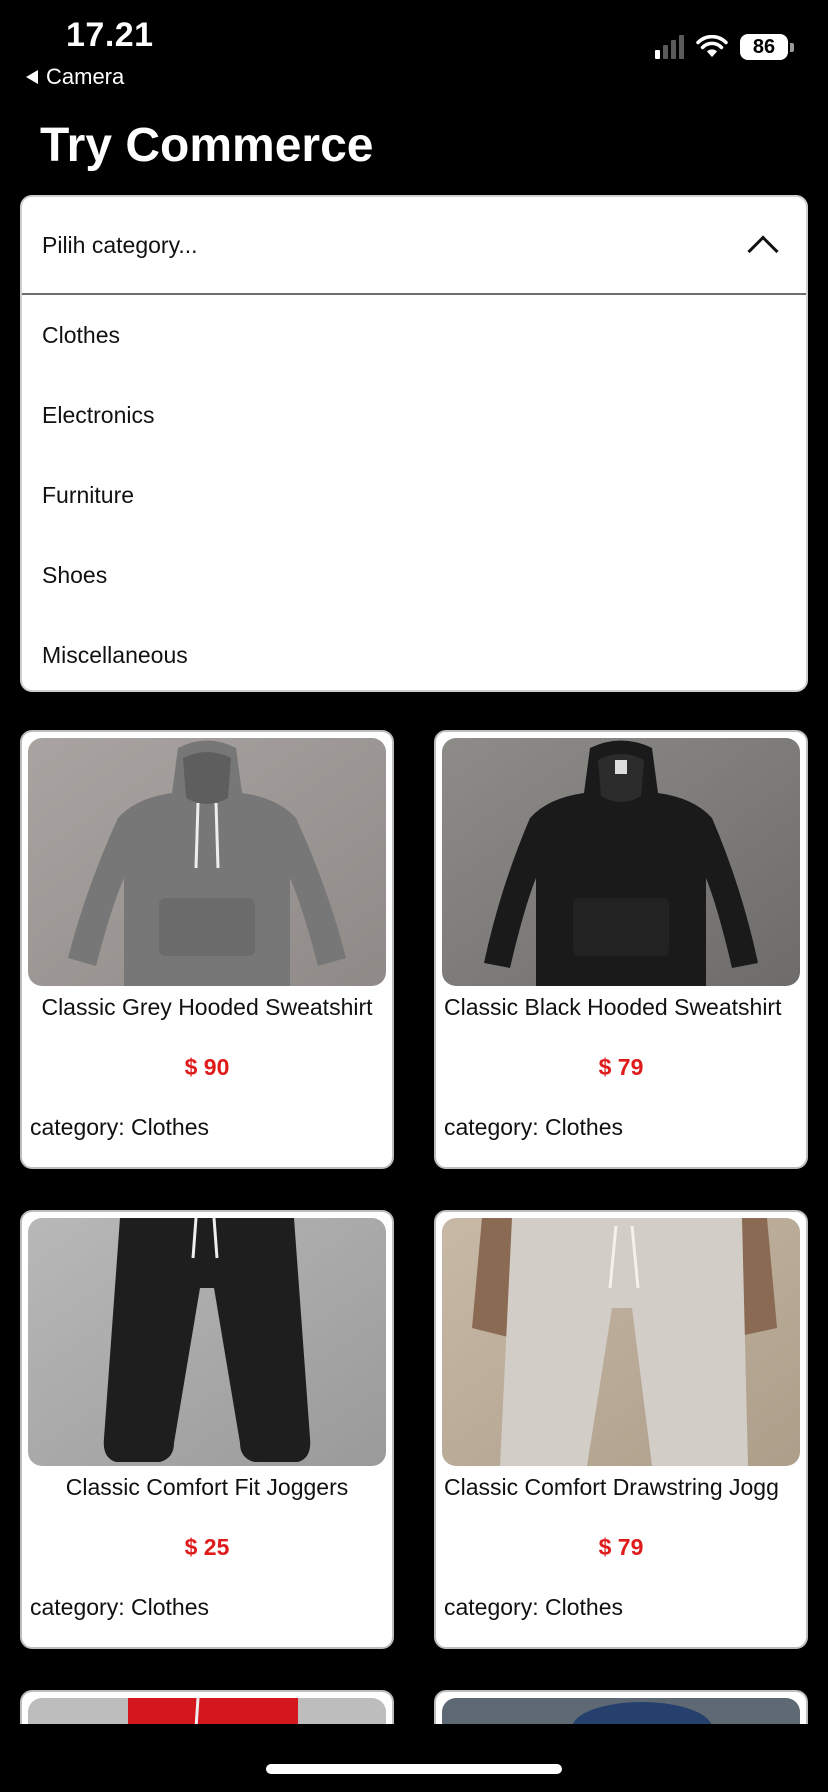 The image size is (828, 1792). I want to click on category-option-electronics: Electronics, so click(414, 415).